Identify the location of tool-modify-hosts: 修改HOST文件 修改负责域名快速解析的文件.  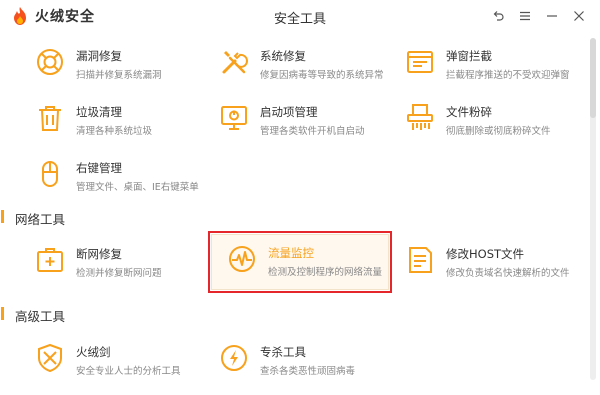
(480, 262).